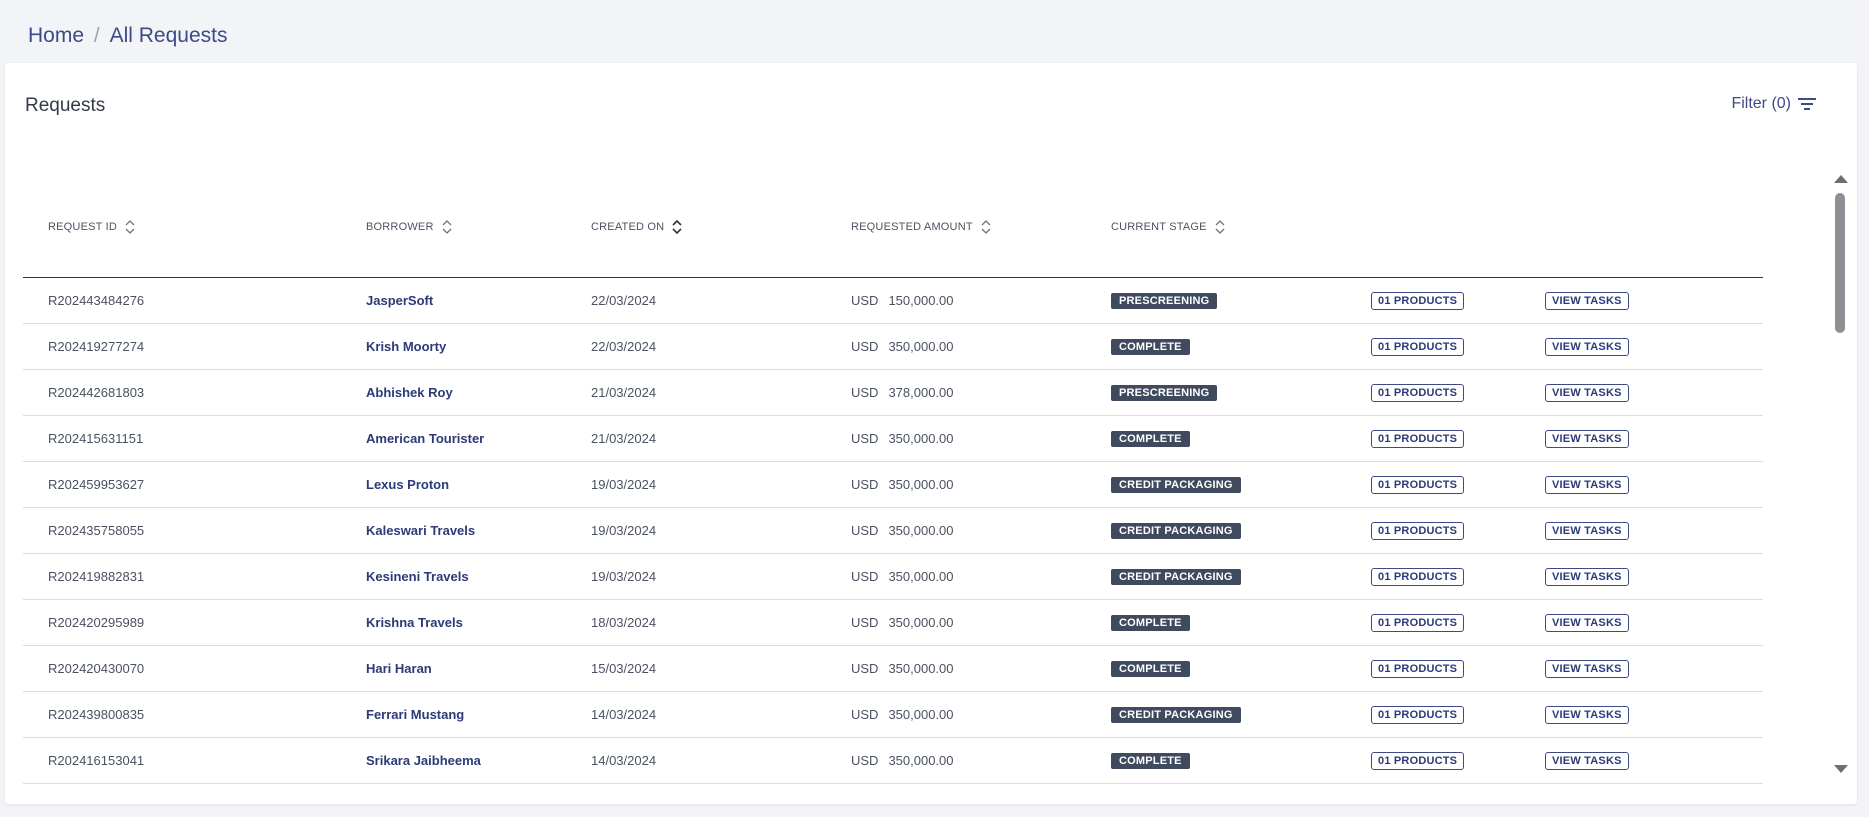  Describe the element at coordinates (1774, 104) in the screenshot. I see `filter-button: Filter (0)` at that location.